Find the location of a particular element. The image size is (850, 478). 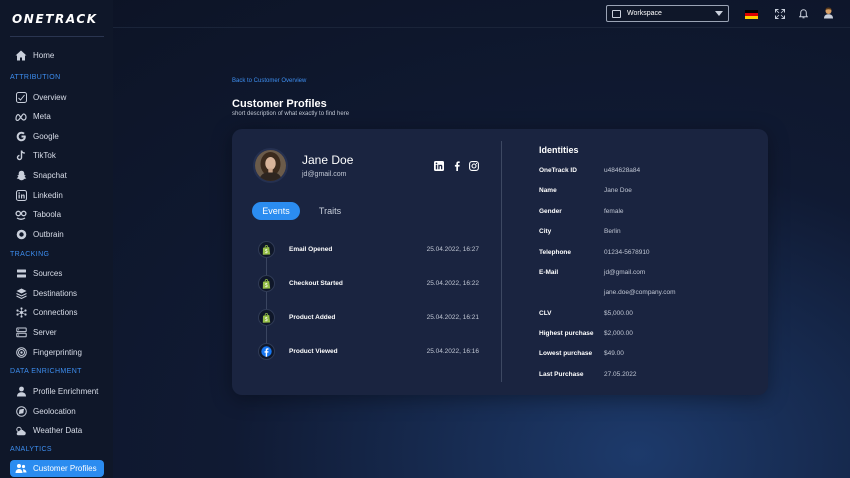

sources-icon is located at coordinates (21, 274).